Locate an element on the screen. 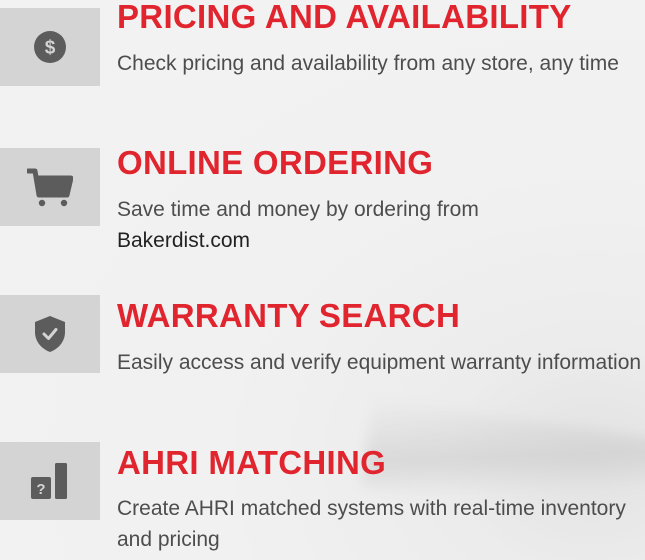  cart-icon is located at coordinates (50, 187).